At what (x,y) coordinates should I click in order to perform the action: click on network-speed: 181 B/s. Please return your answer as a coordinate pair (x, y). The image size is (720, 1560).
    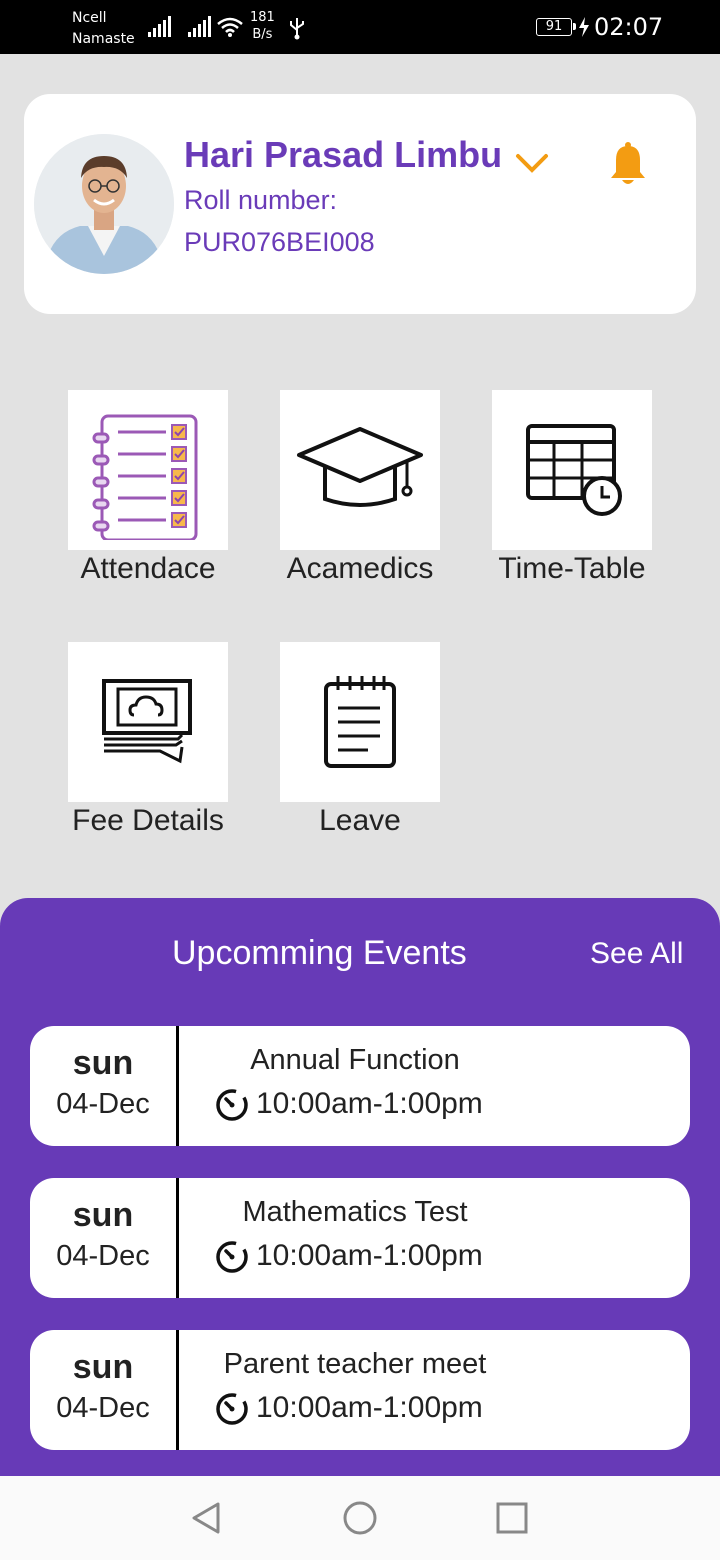
    Looking at the image, I should click on (262, 26).